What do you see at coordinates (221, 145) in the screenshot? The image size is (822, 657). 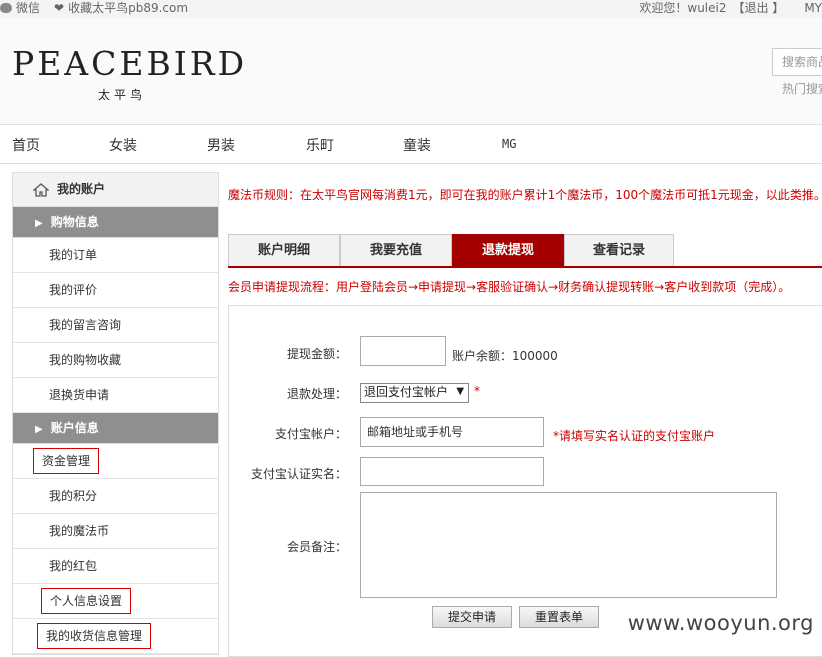 I see `nav-item-men: 男装` at bounding box center [221, 145].